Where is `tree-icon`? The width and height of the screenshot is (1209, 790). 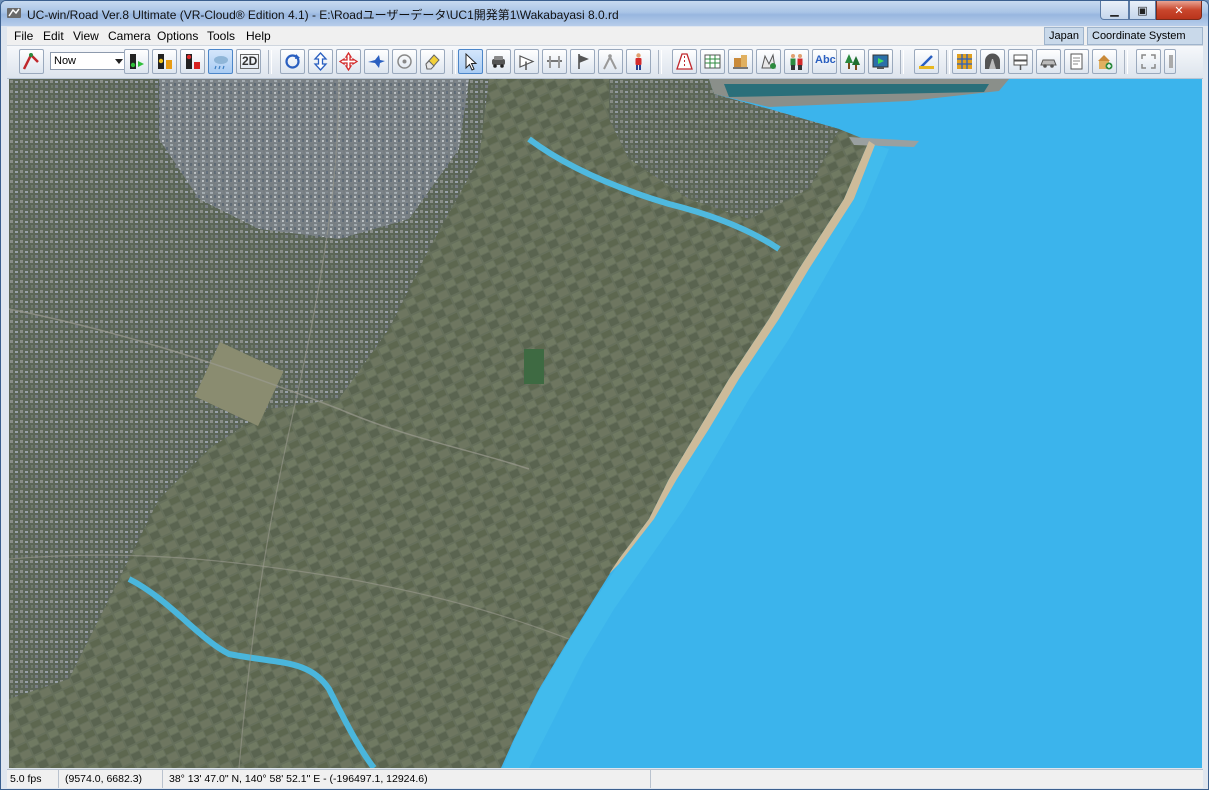
tree-icon is located at coordinates (852, 62).